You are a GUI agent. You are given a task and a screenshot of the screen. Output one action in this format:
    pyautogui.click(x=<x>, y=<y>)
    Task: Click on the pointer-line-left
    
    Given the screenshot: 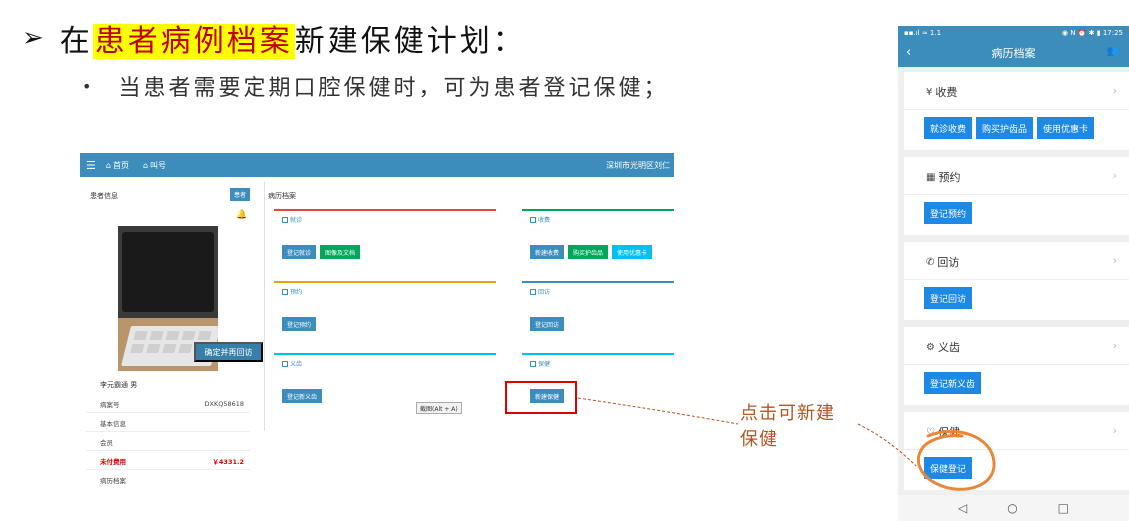 What is the action you would take?
    pyautogui.click(x=658, y=411)
    